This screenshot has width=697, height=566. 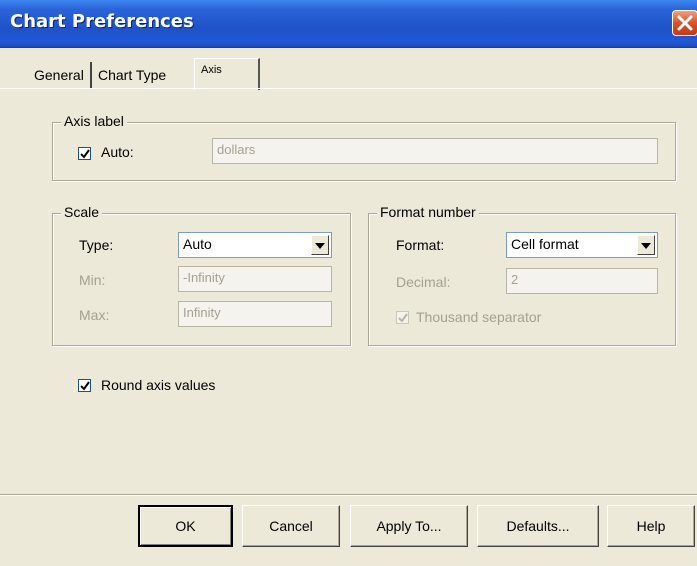 I want to click on round-axis-checkbox, so click(x=84, y=385).